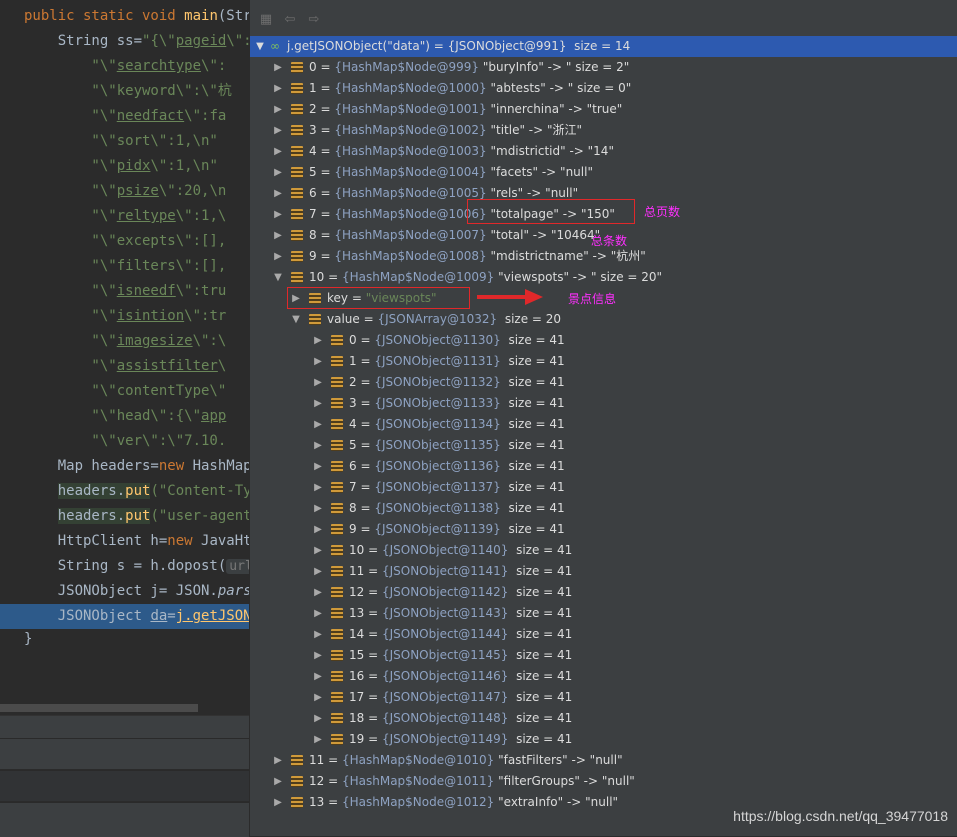 This screenshot has width=957, height=837. Describe the element at coordinates (603, 361) in the screenshot. I see `tree-row-array-item: ▶ 1 = {JSONObject@1131} size = 41` at that location.